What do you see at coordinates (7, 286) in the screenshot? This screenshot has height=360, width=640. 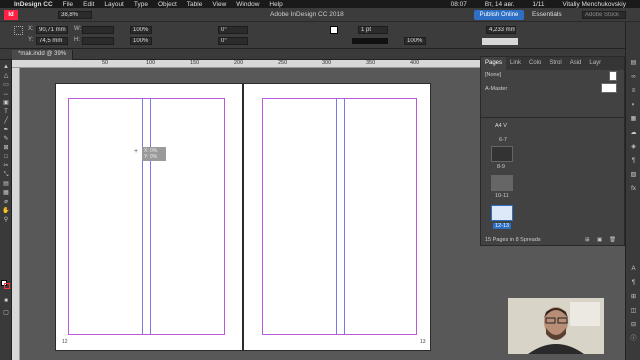 I see `stroke-color-icon` at bounding box center [7, 286].